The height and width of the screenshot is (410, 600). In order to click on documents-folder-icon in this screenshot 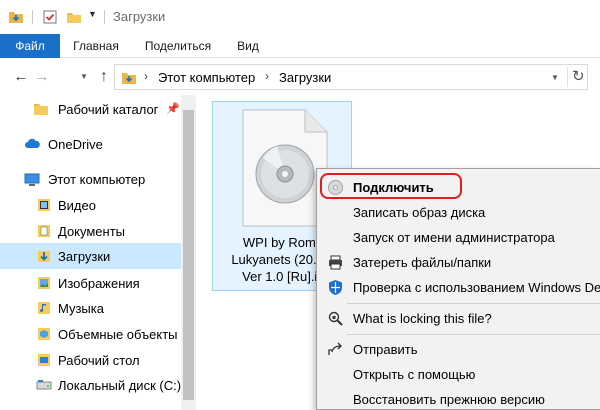, I will do `click(44, 231)`.